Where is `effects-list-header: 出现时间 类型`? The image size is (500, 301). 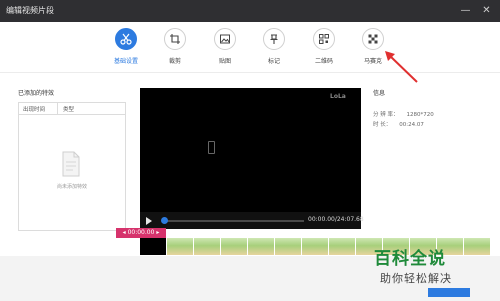
effects-list-header: 出现时间 类型 is located at coordinates (72, 109).